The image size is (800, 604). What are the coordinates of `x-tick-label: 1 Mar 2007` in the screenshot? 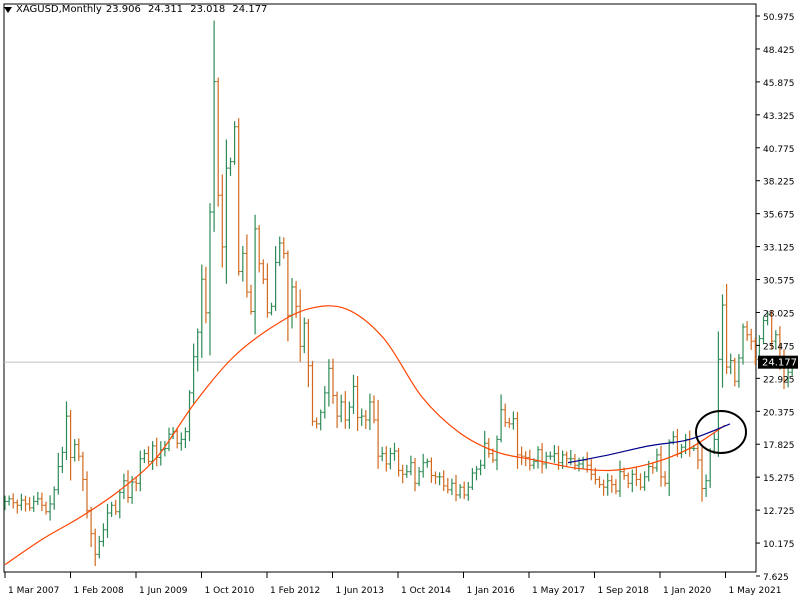 It's located at (33, 591).